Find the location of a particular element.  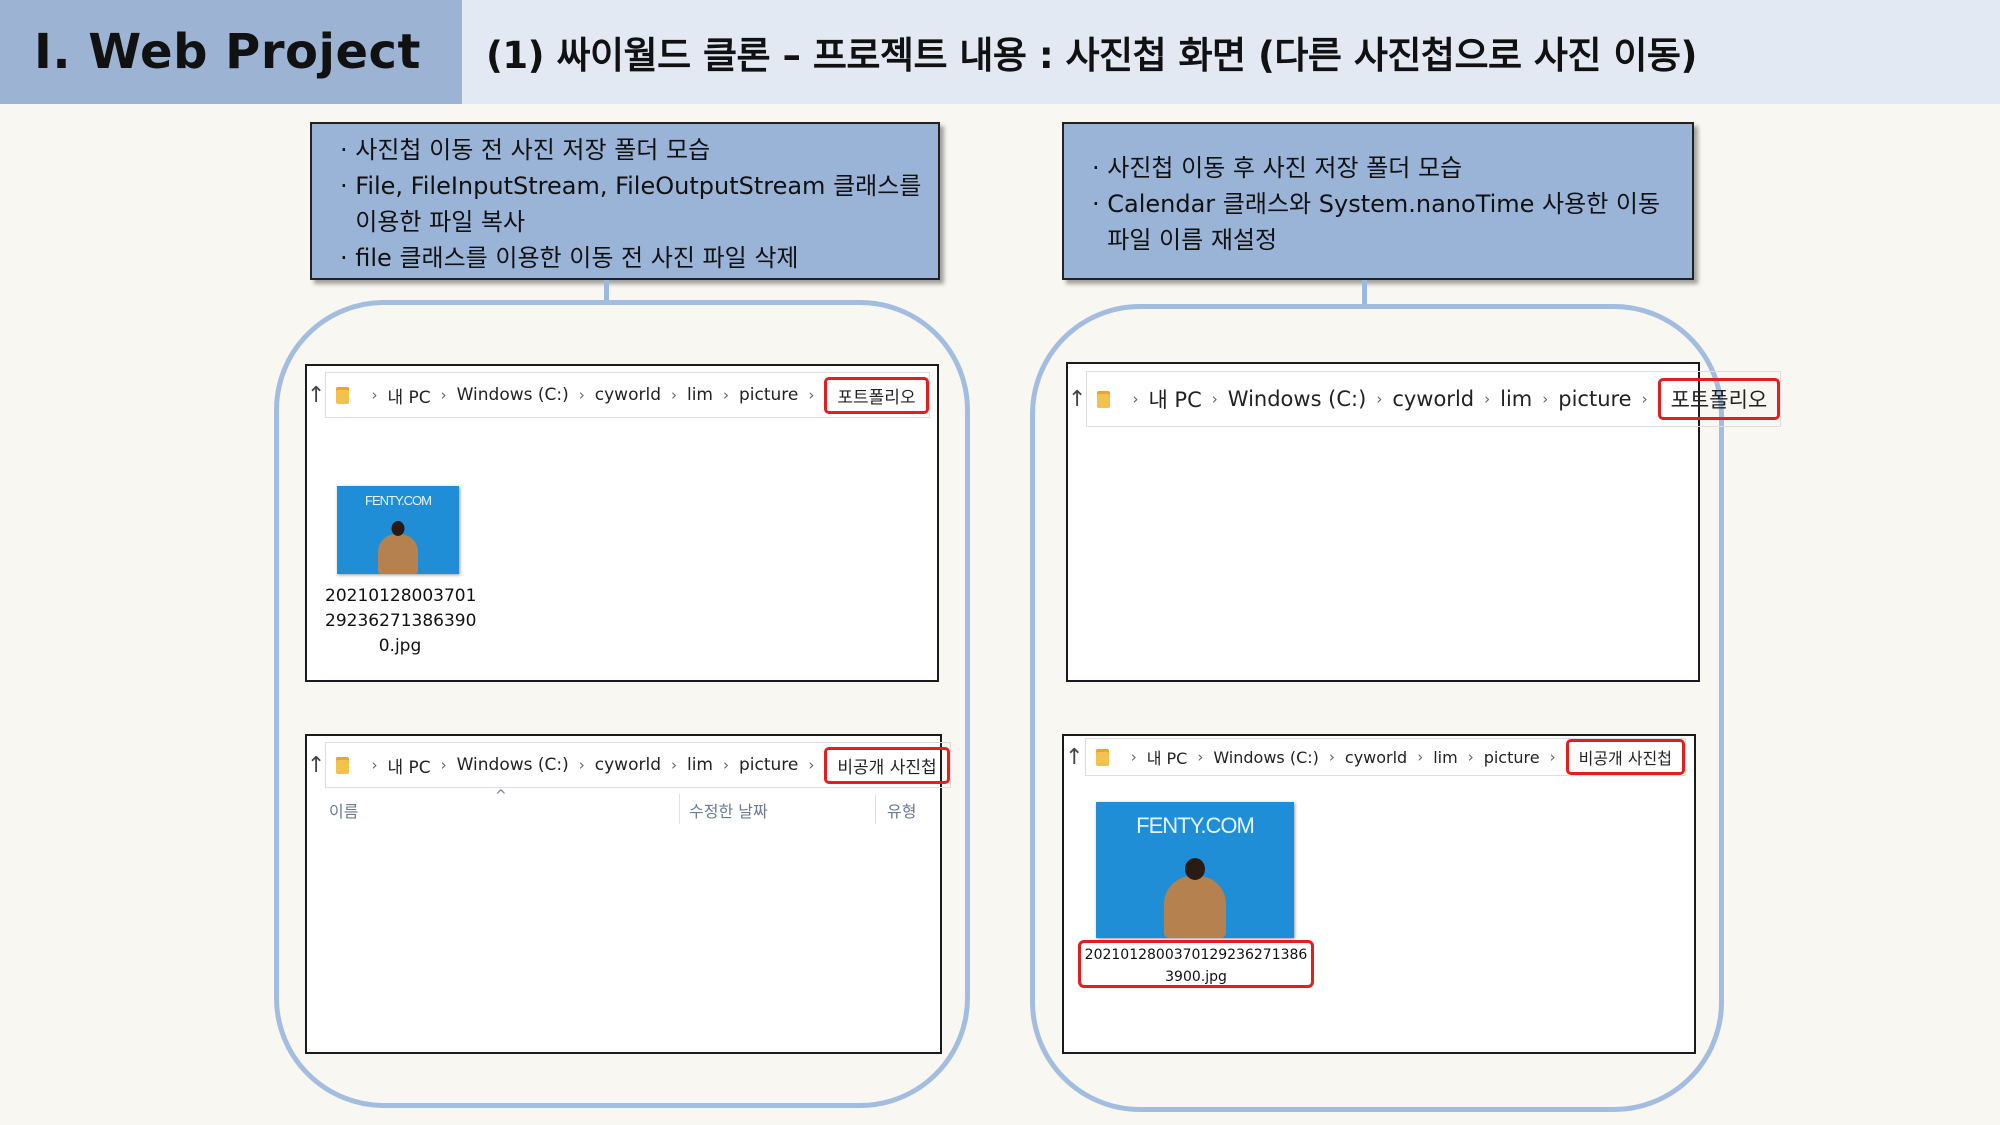

callout-line: · 사진첩 이동 전 사진 저장 폴더 모습 is located at coordinates (525, 150).